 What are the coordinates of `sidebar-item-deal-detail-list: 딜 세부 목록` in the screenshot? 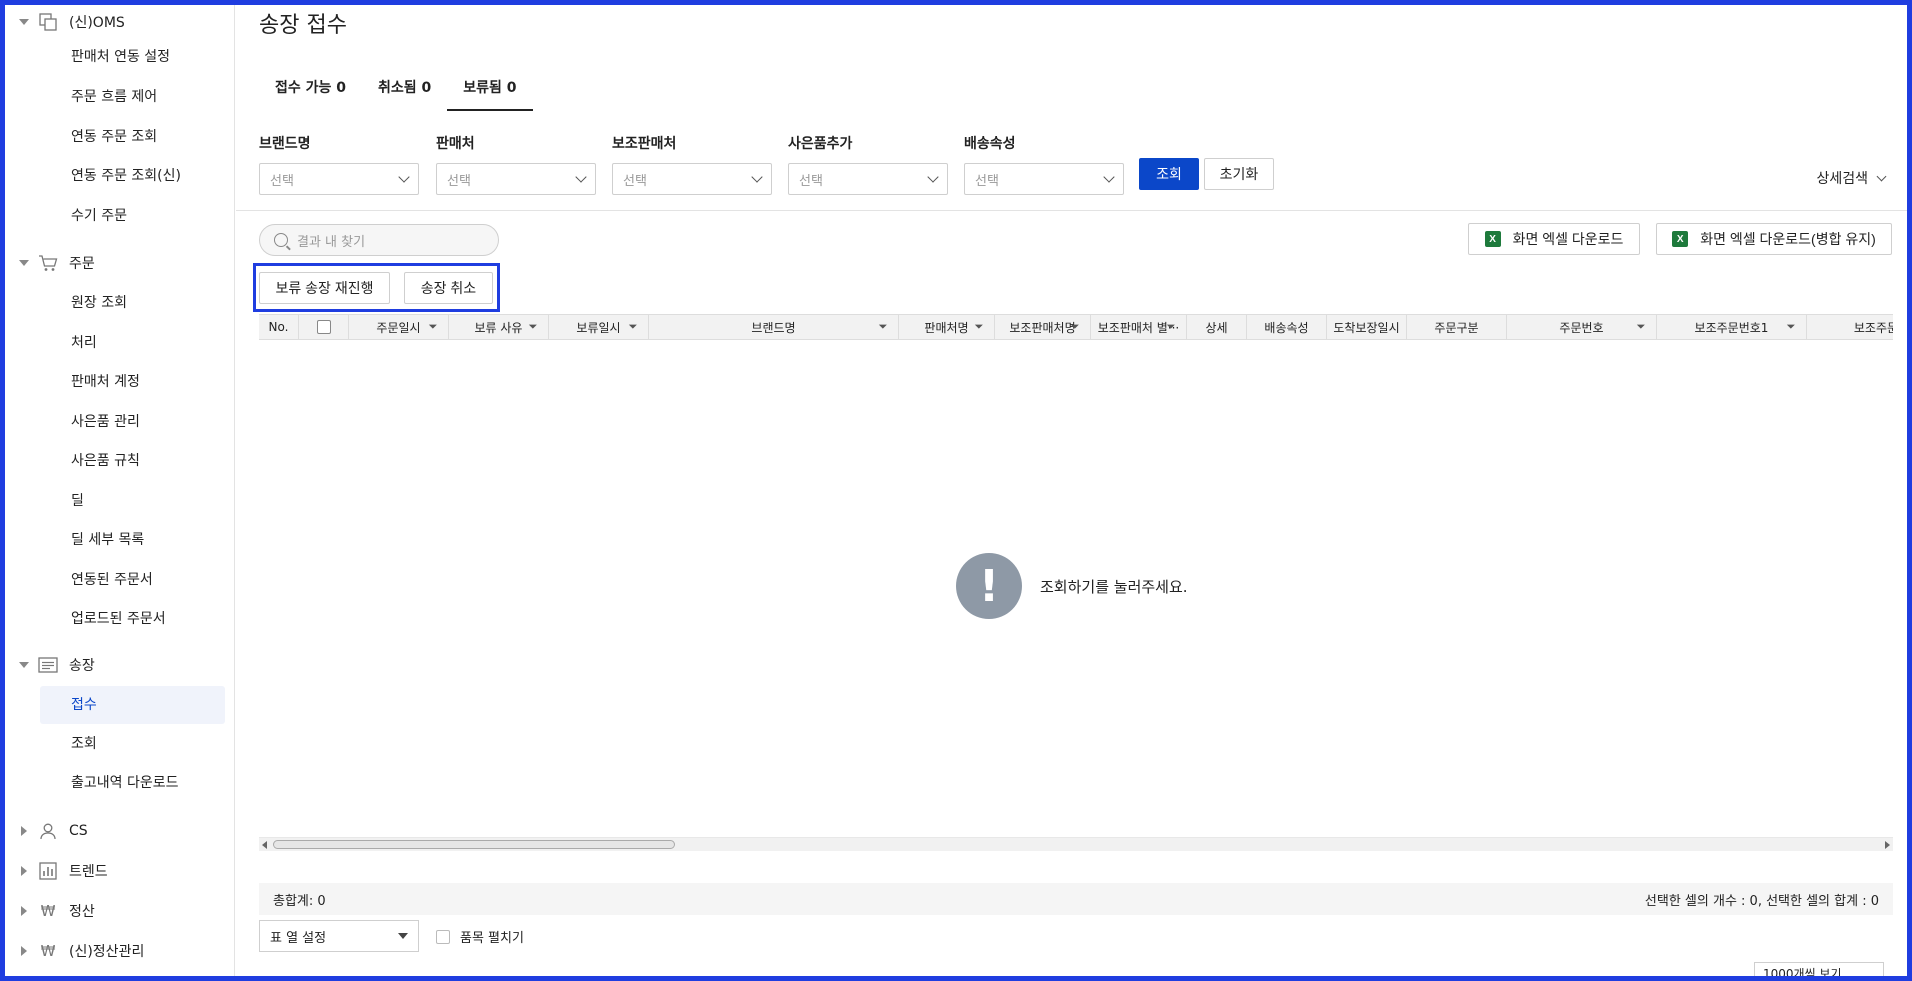 It's located at (107, 540).